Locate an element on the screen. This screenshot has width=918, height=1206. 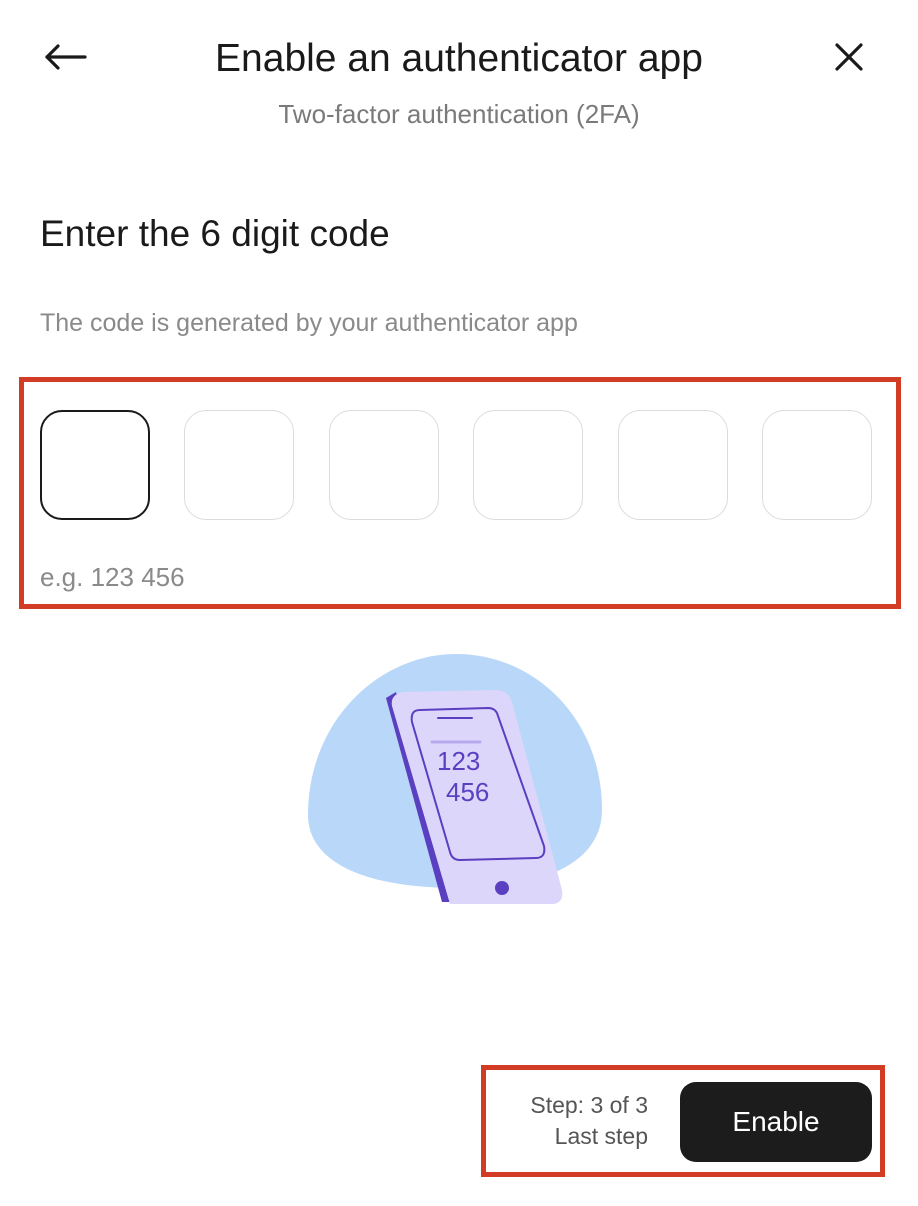
section-heading: Enter the 6 digit code is located at coordinates (215, 233).